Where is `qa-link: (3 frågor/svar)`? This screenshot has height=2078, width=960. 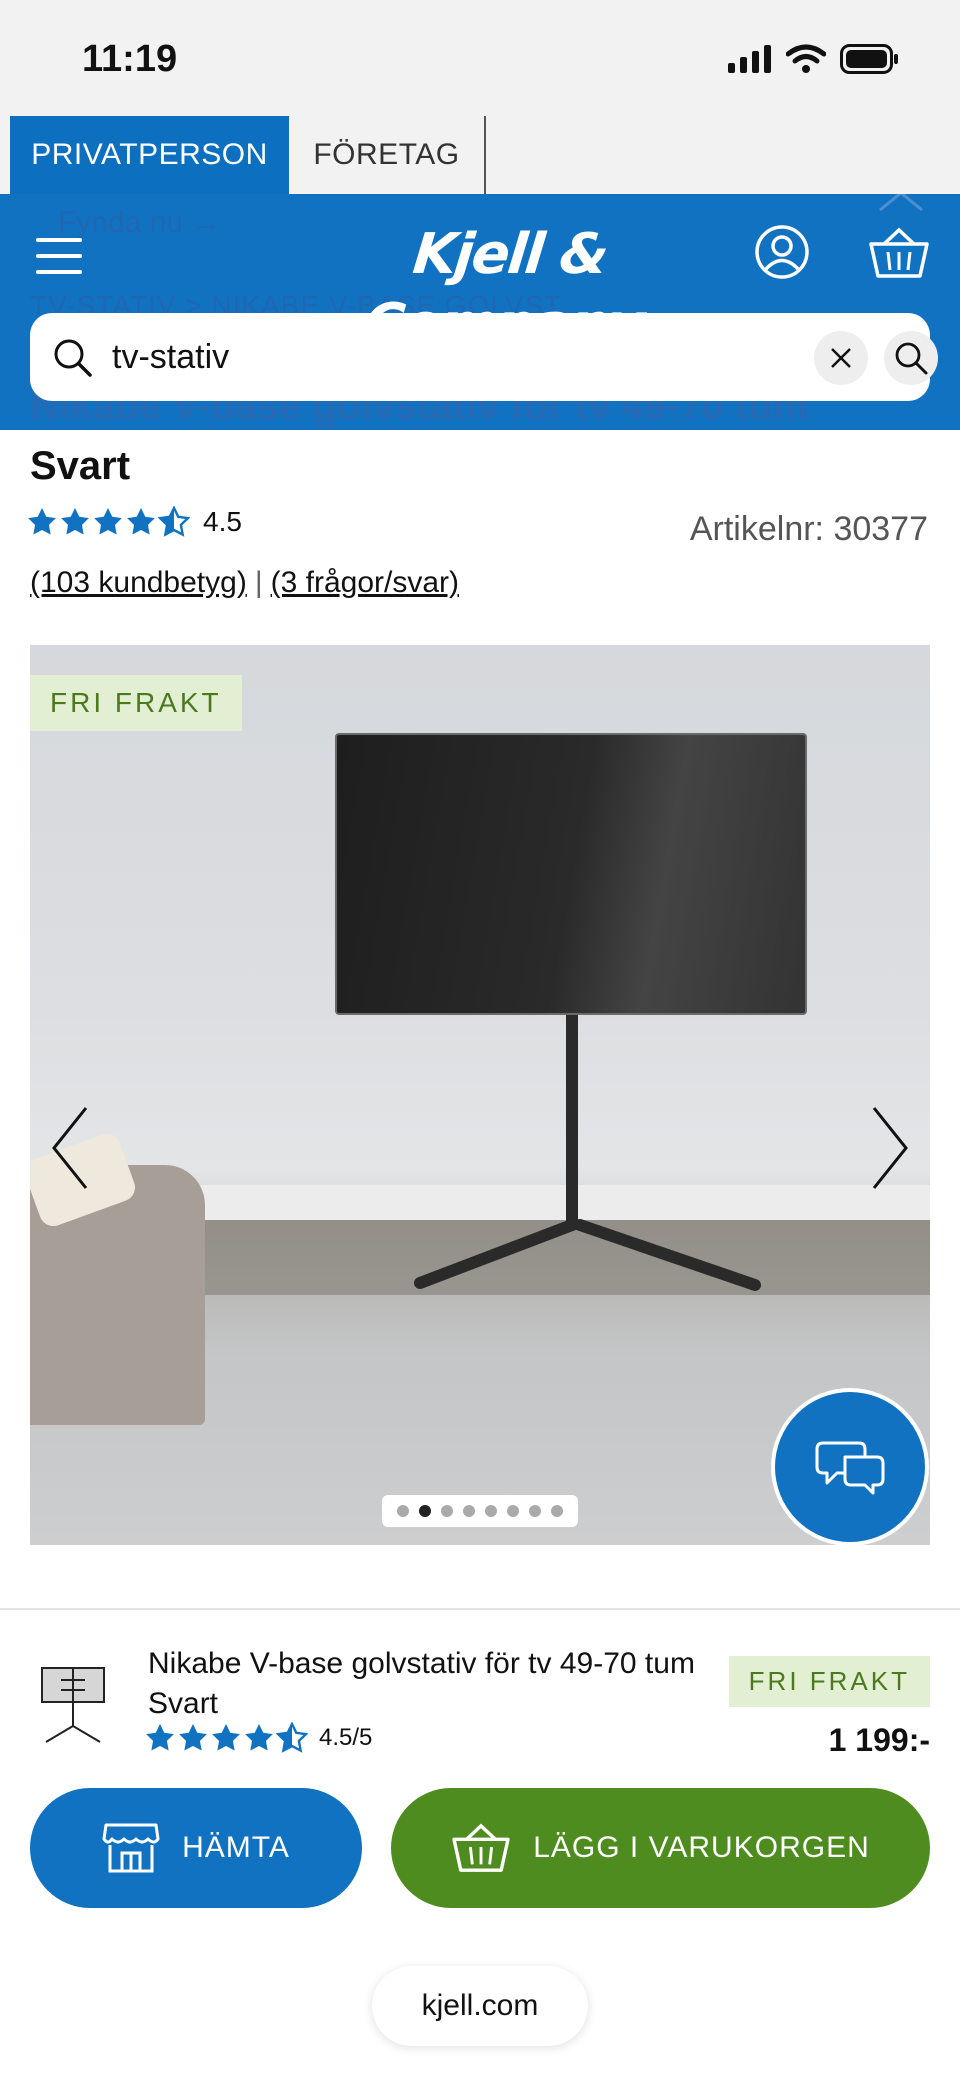 qa-link: (3 frågor/svar) is located at coordinates (365, 582).